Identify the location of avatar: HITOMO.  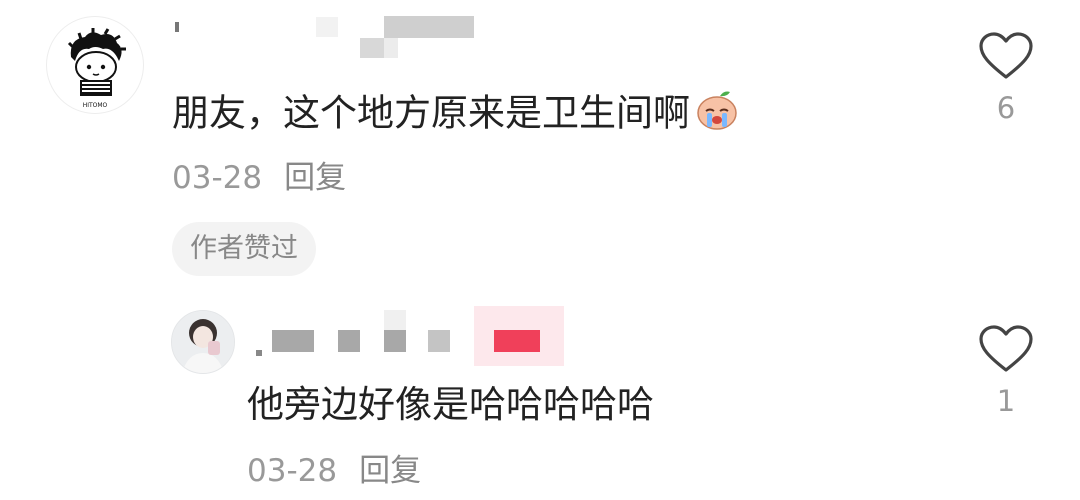
(95, 65).